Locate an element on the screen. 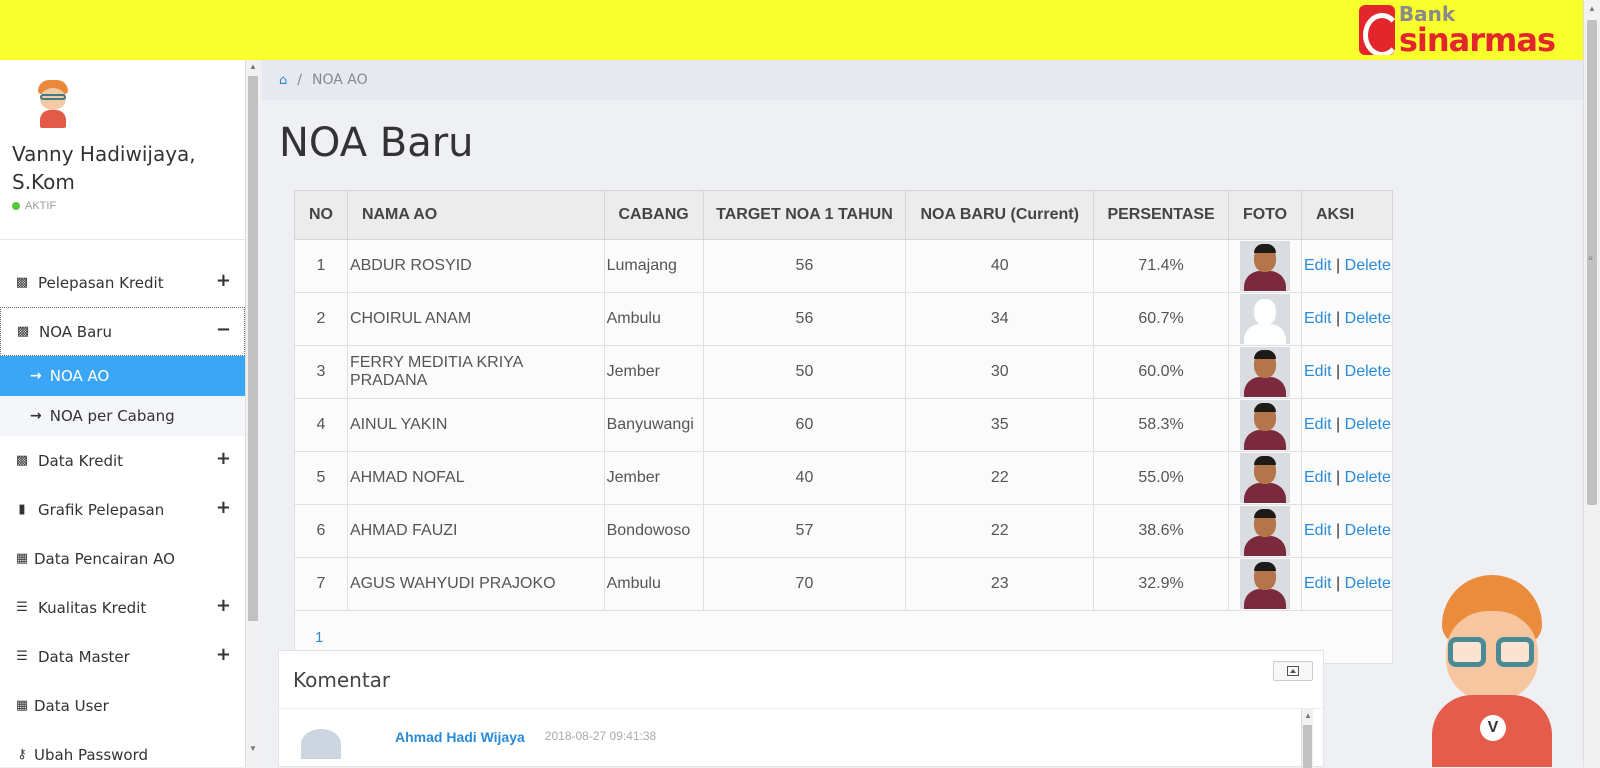 The image size is (1600, 768). cell-persentase: 60.0% is located at coordinates (1161, 372).